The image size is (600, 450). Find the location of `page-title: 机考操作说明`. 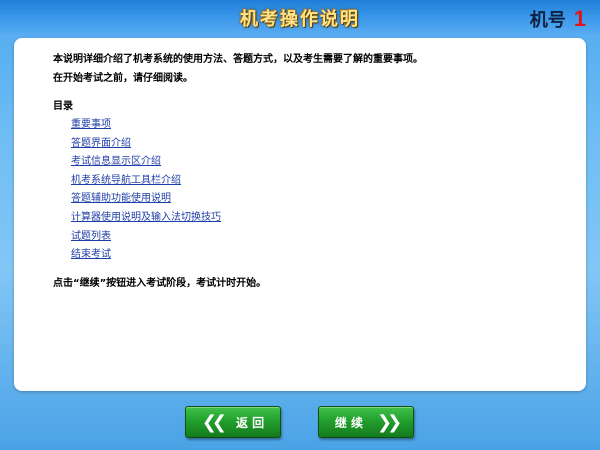

page-title: 机考操作说明 is located at coordinates (300, 19).